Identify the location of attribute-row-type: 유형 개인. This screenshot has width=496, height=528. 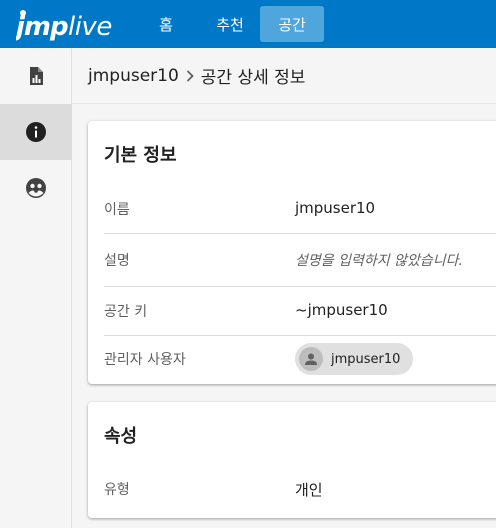
(300, 490).